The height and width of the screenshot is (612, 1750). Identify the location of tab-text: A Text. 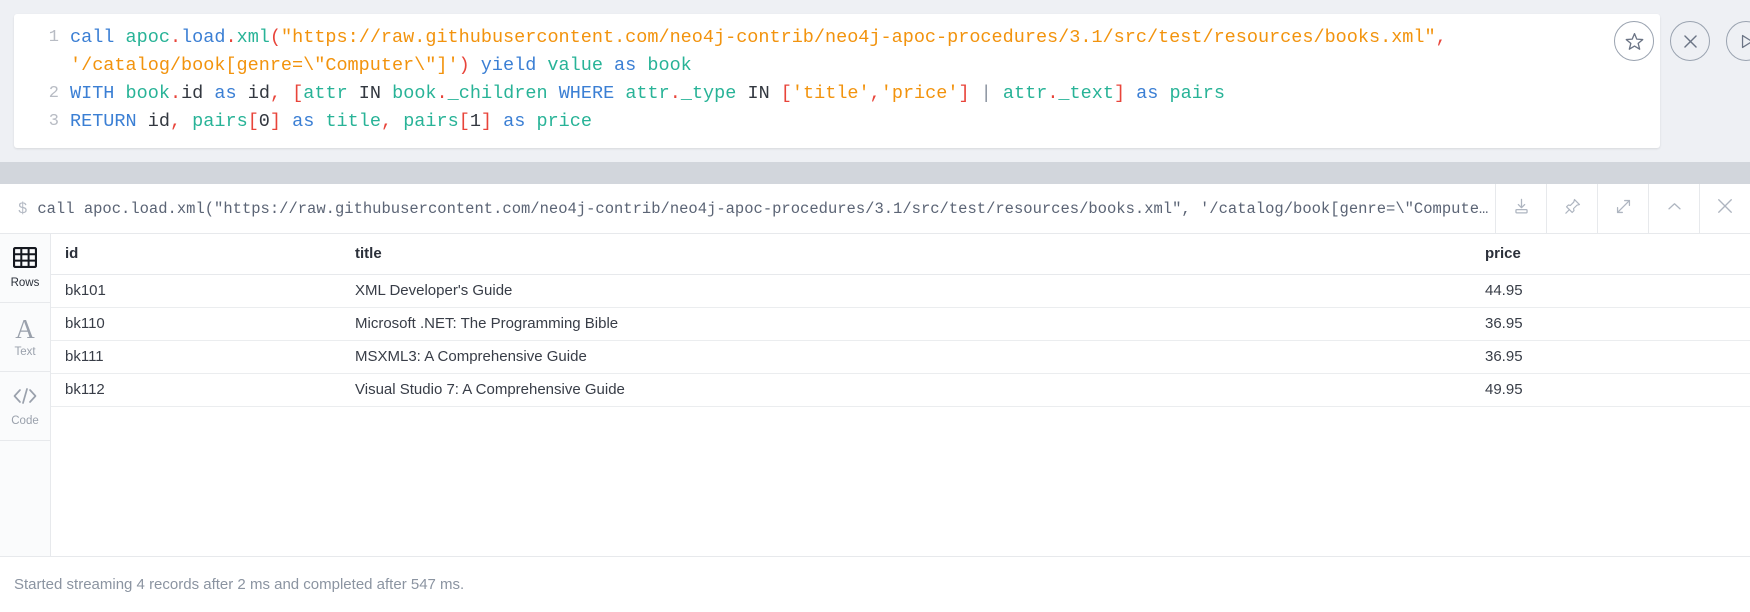
(25, 337).